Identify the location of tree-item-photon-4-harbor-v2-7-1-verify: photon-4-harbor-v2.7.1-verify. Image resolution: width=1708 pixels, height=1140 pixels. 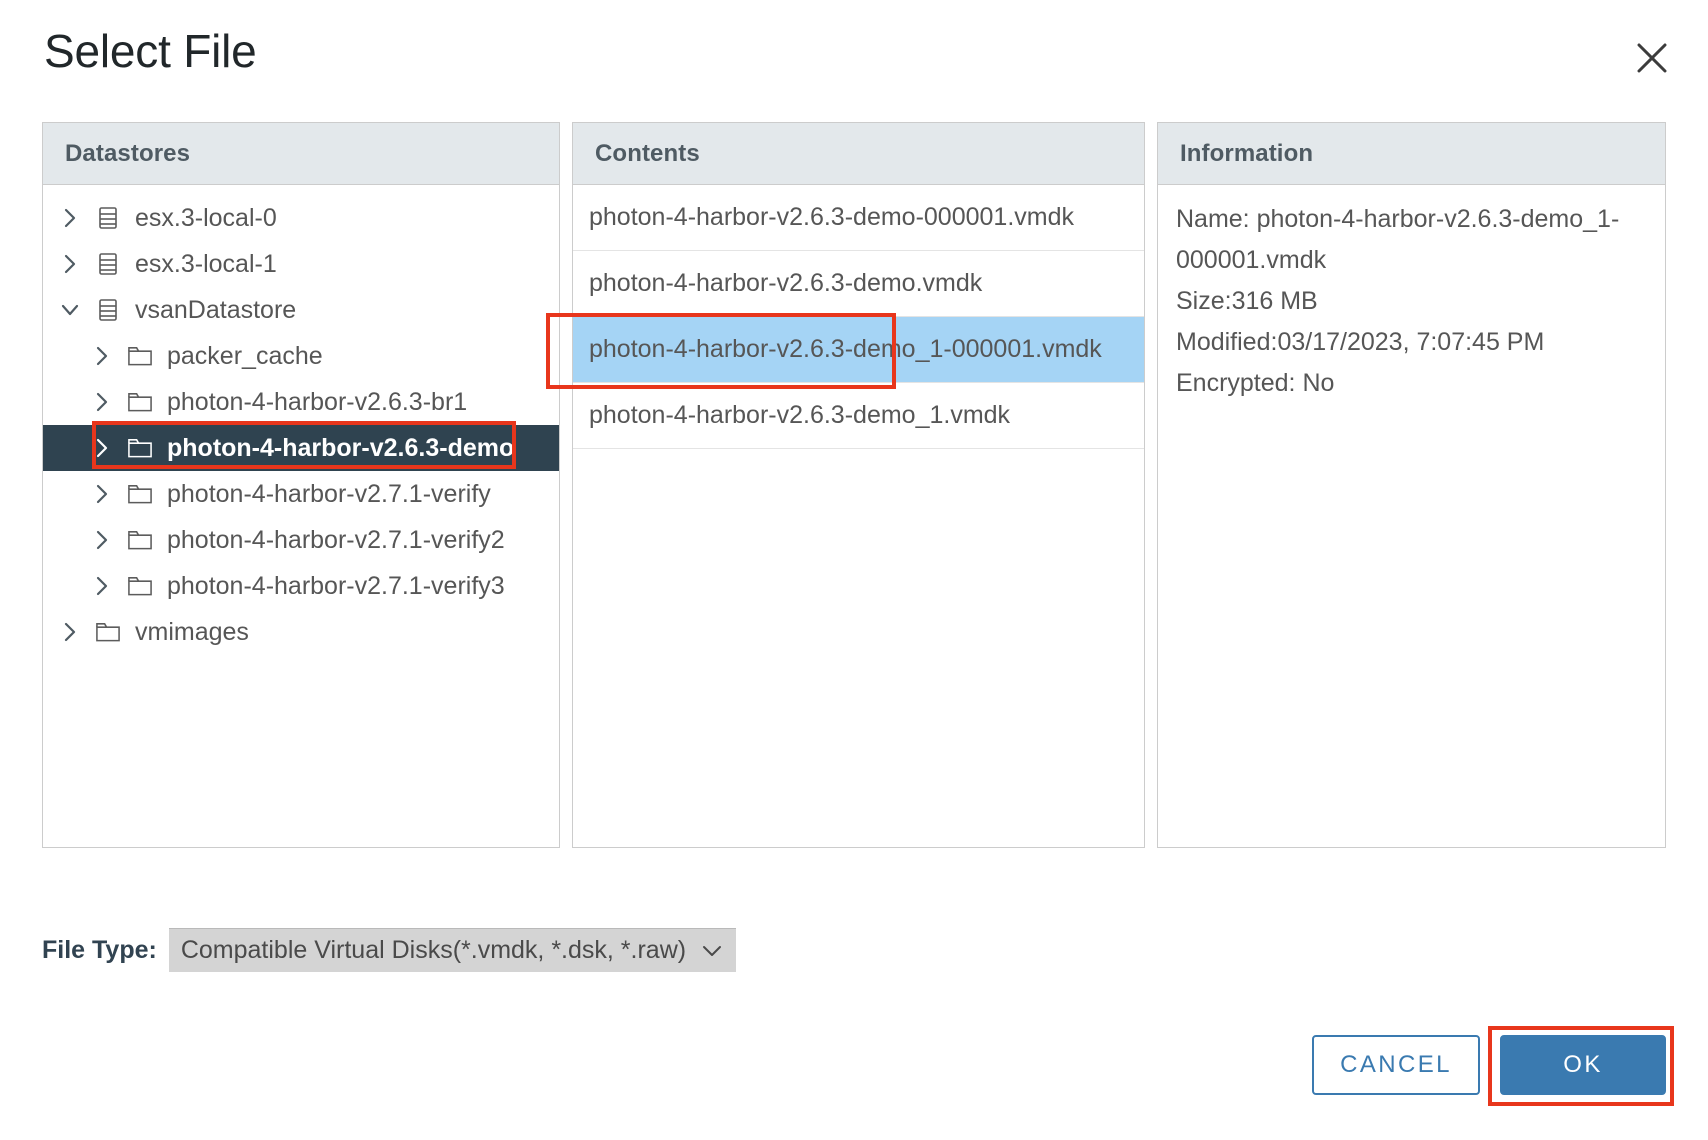
(301, 494).